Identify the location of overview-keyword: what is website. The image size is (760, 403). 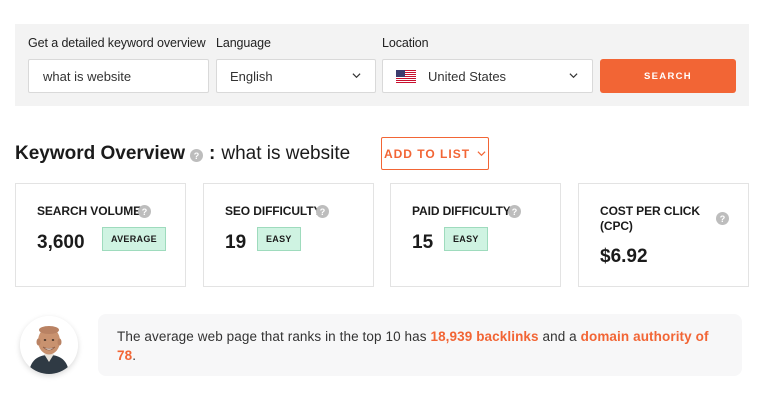
(286, 153).